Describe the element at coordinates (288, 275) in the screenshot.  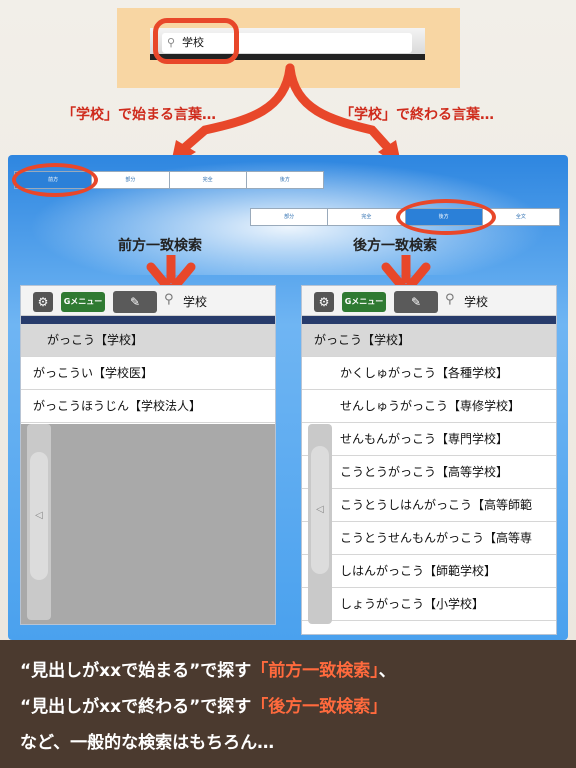
I see `down-arrows` at that location.